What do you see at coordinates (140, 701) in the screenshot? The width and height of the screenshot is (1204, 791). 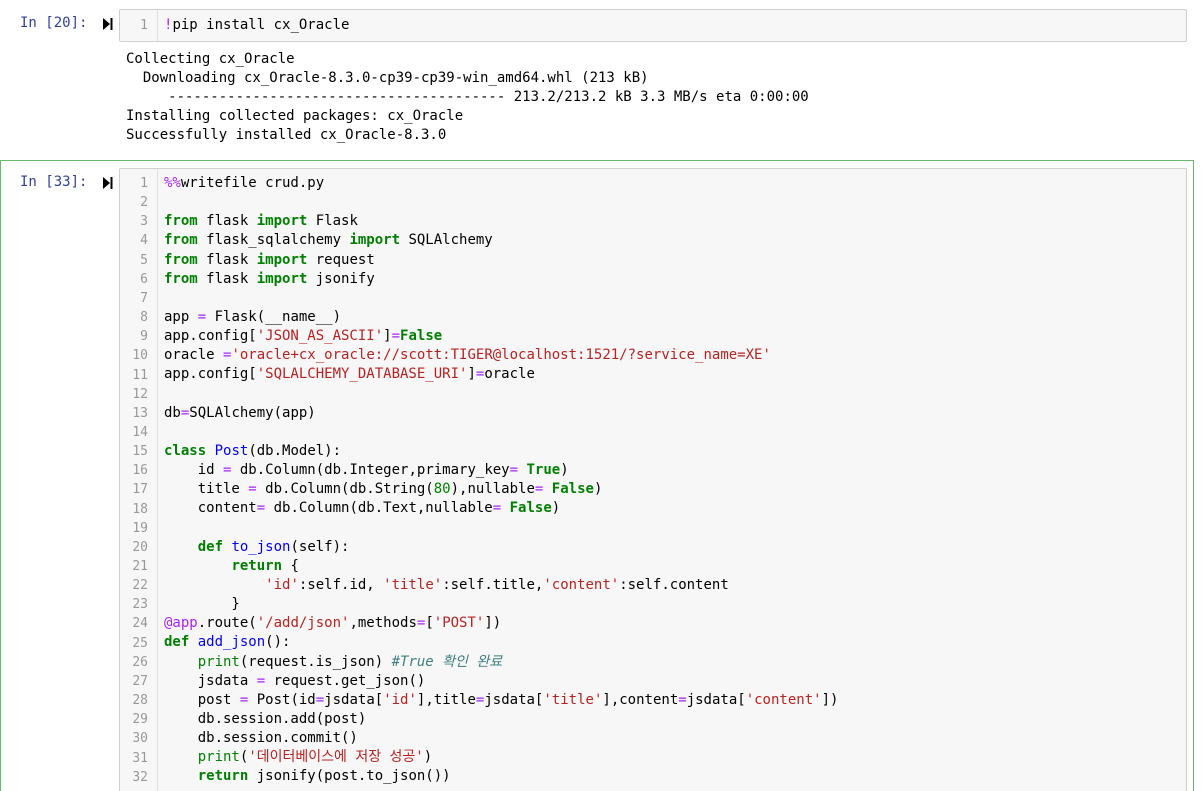 I see `line-number: 28` at bounding box center [140, 701].